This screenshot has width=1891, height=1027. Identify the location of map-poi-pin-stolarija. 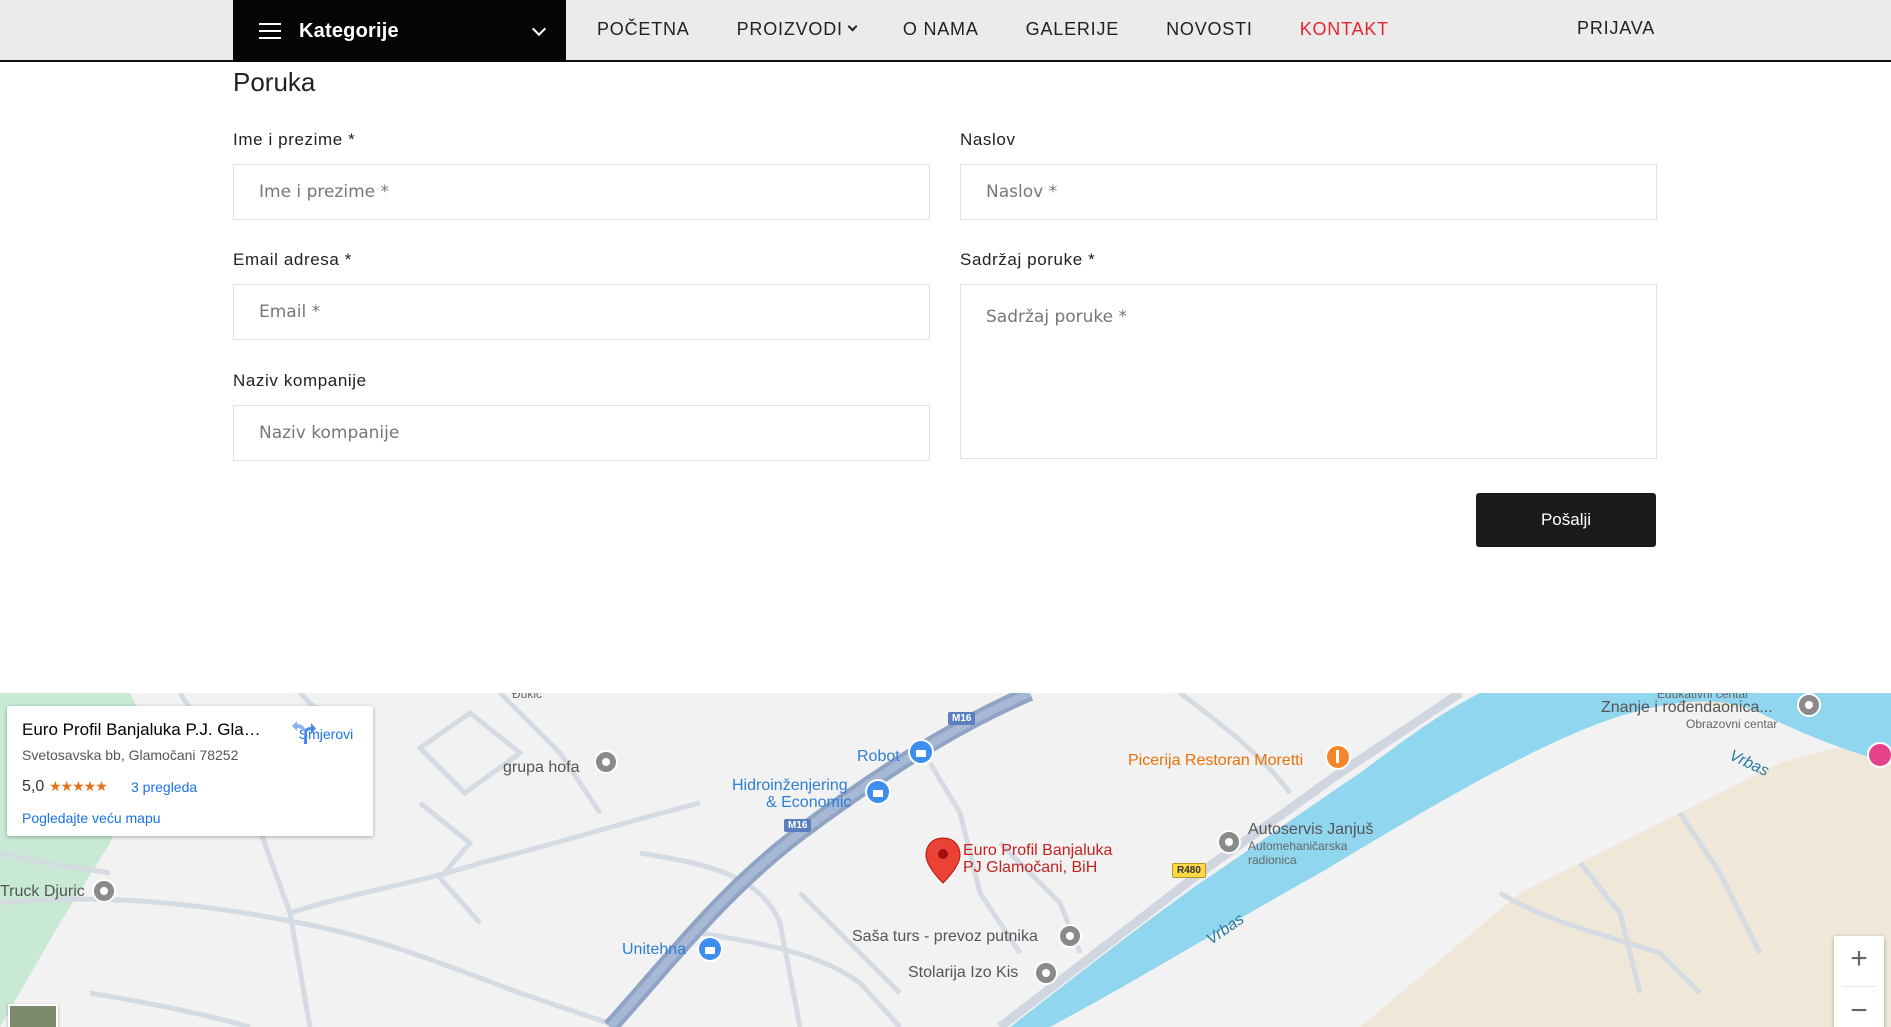
(1046, 973).